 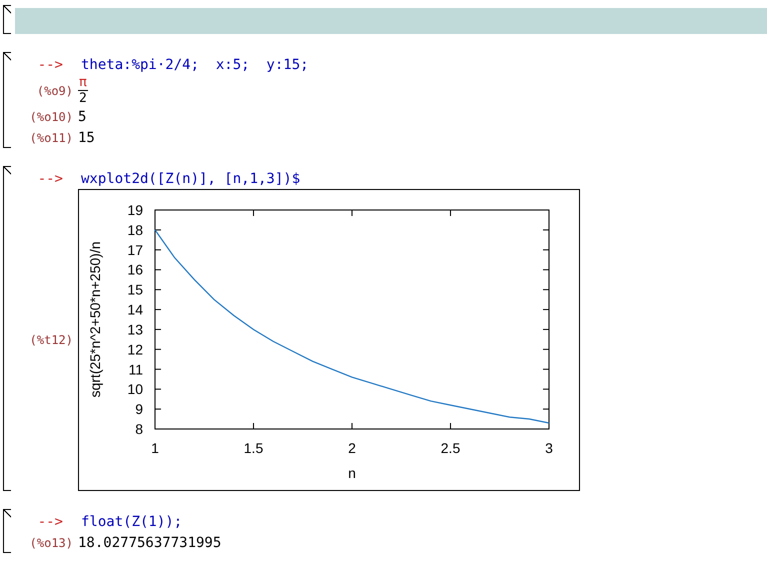 I want to click on output-label: (%t12), so click(x=50, y=340).